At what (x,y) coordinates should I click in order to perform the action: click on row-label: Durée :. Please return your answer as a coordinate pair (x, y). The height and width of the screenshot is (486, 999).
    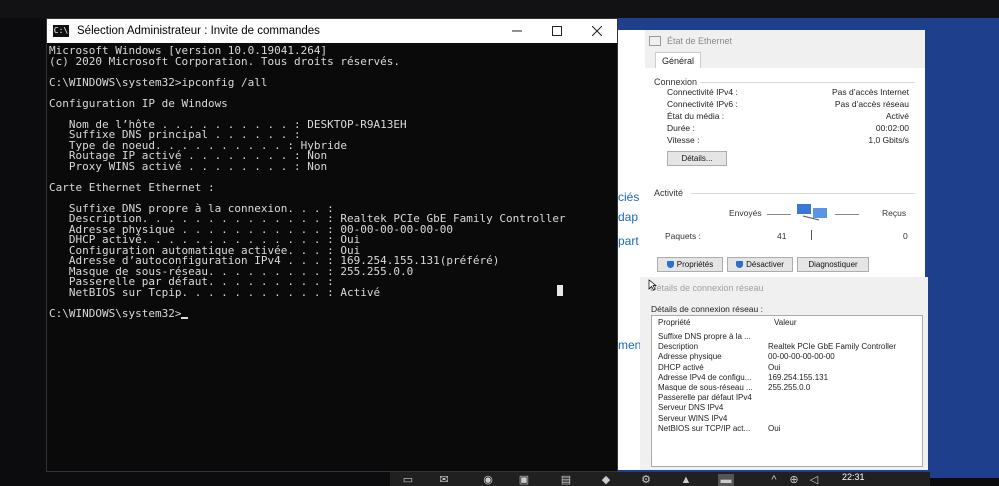
    Looking at the image, I should click on (681, 128).